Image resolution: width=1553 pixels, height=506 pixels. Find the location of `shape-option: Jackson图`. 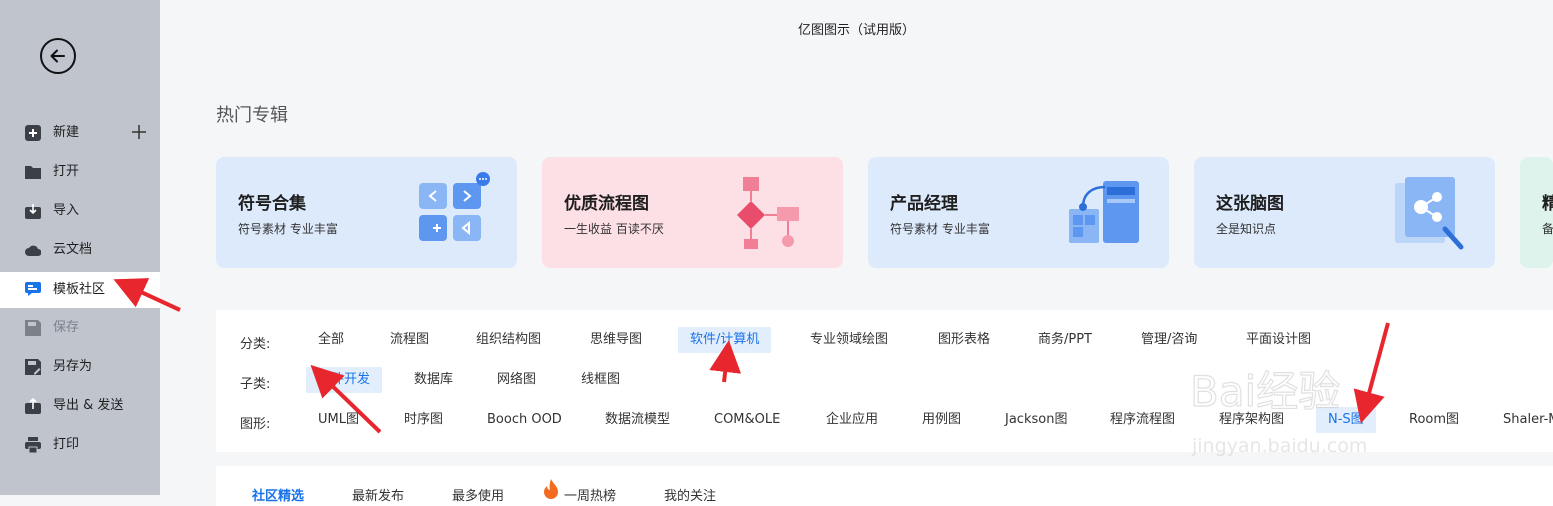

shape-option: Jackson图 is located at coordinates (1036, 420).